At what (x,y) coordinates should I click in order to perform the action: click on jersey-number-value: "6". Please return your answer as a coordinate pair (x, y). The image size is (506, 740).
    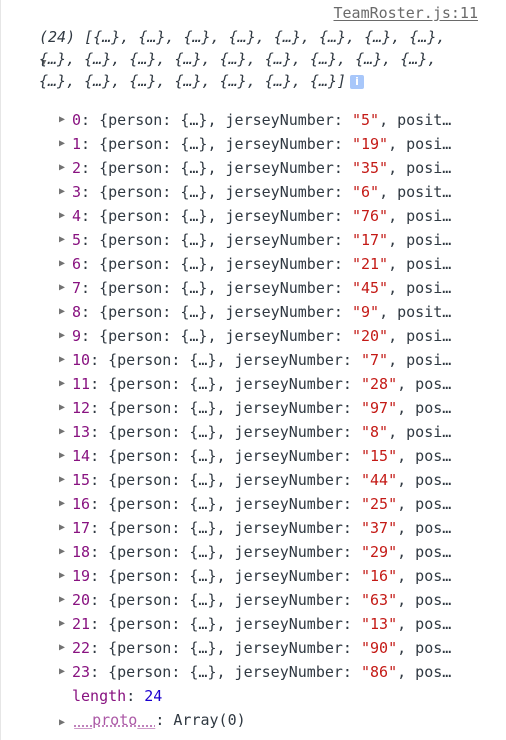
    Looking at the image, I should click on (365, 192).